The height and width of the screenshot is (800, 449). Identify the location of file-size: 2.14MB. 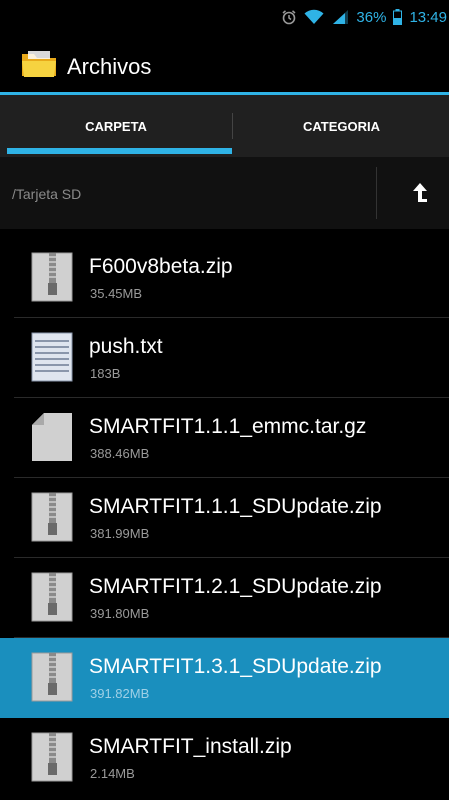
(112, 773).